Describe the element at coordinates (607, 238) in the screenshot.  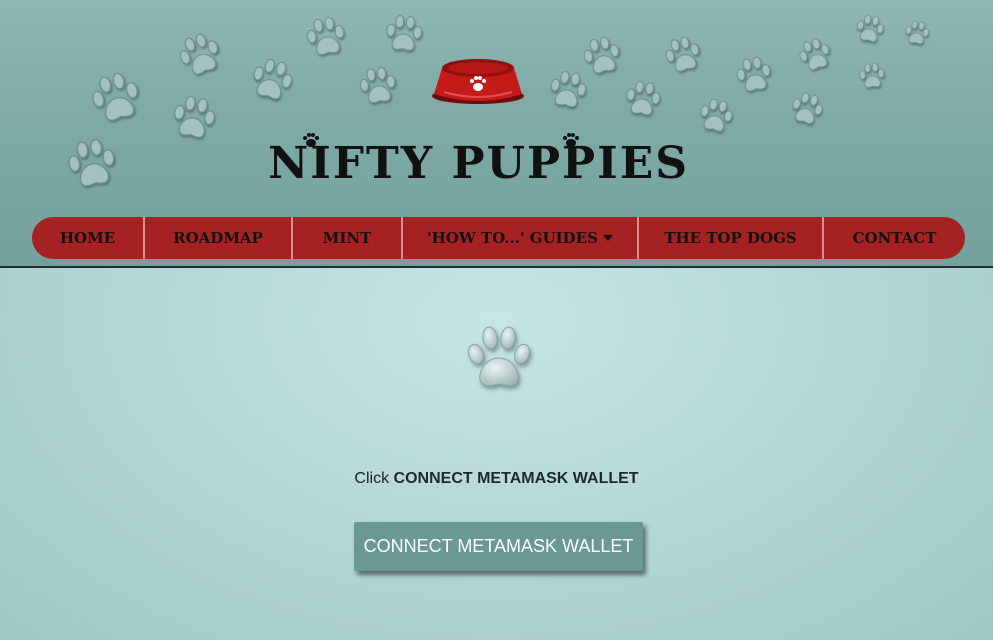
I see `caret-down-icon` at that location.